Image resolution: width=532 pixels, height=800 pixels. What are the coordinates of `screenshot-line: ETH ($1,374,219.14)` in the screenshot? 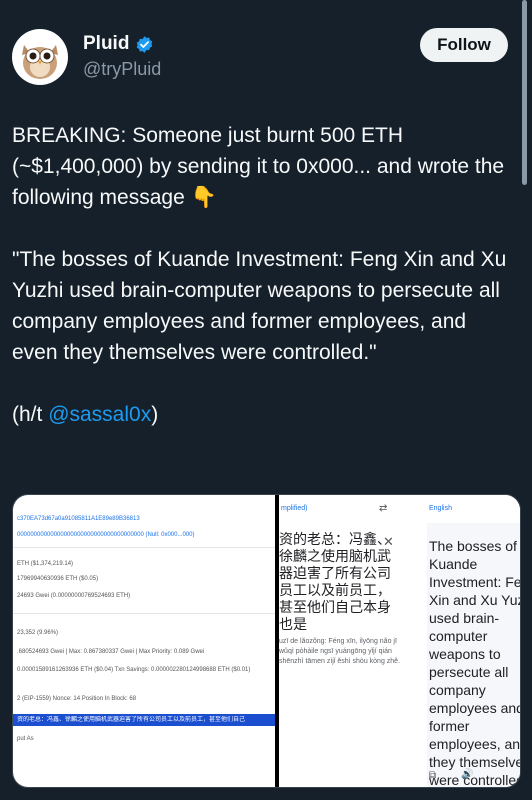 It's located at (45, 564).